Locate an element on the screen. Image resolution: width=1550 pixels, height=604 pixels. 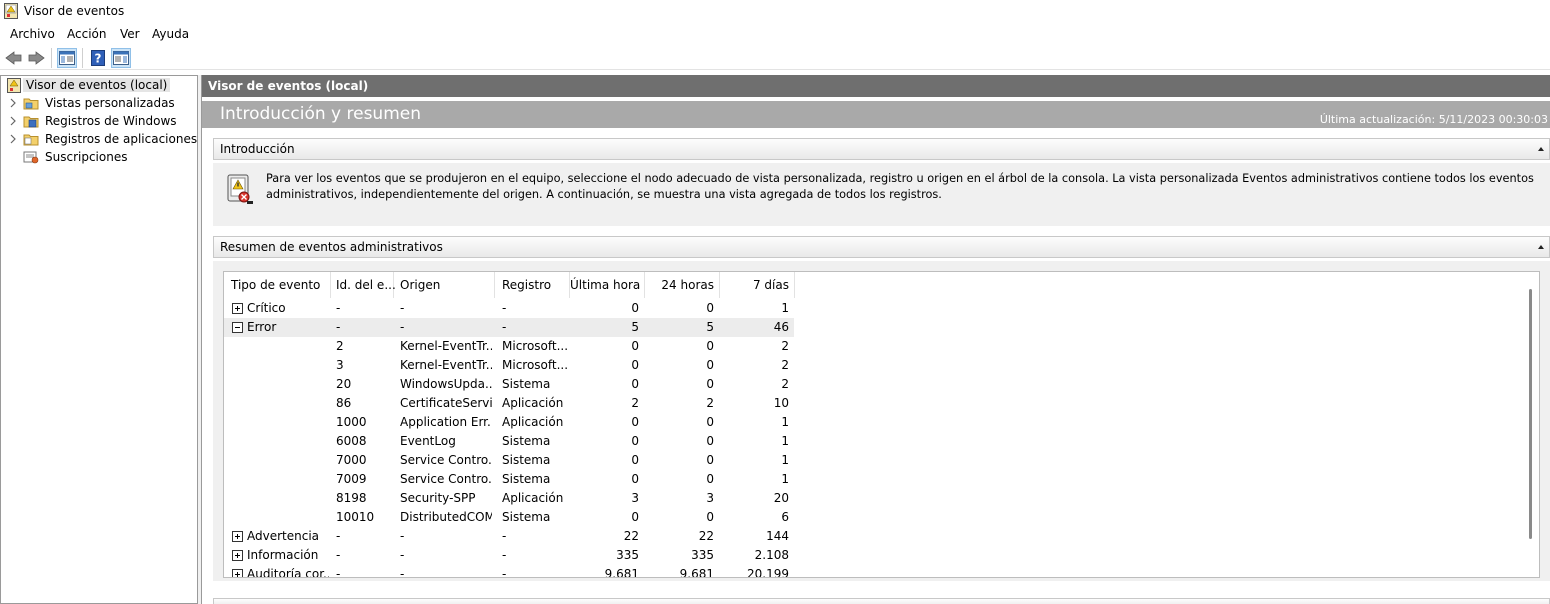
table-row: 86 CertificateServi... Aplicación 2 2 10 is located at coordinates (881, 403).